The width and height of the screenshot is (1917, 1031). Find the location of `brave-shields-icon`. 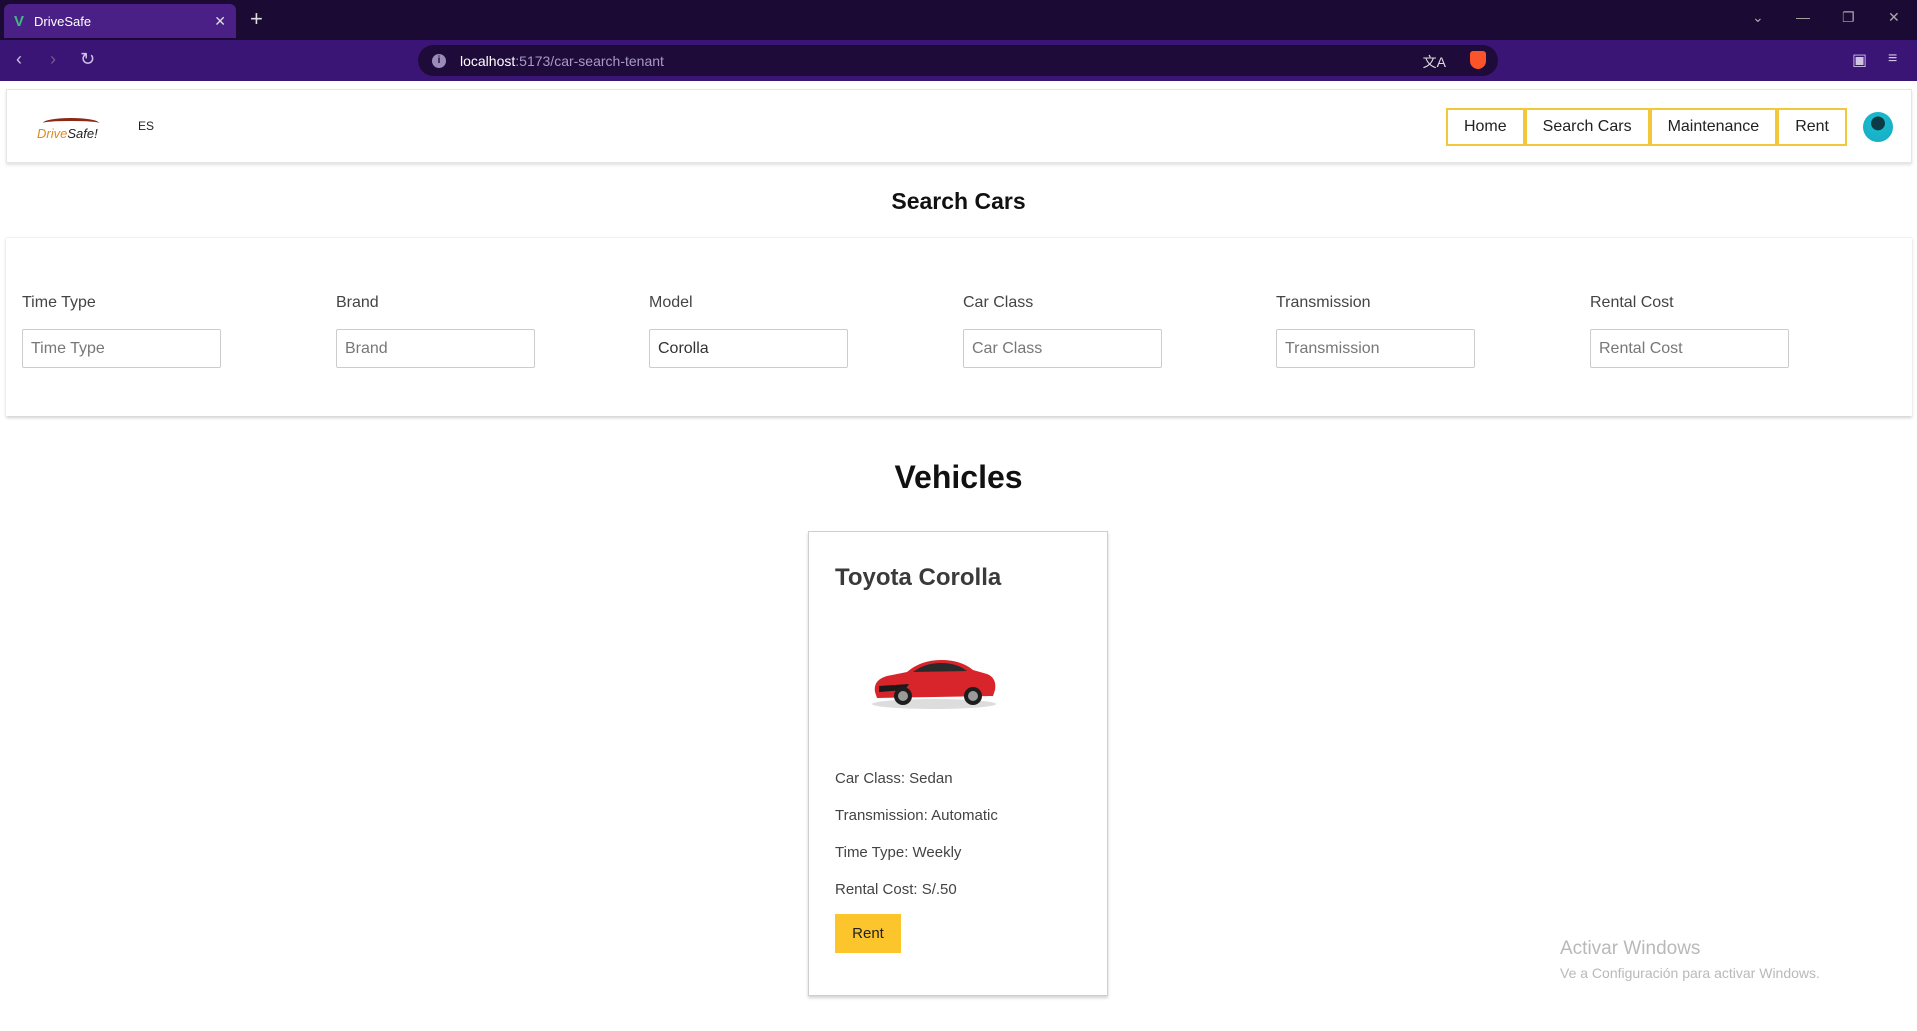

brave-shields-icon is located at coordinates (1478, 60).